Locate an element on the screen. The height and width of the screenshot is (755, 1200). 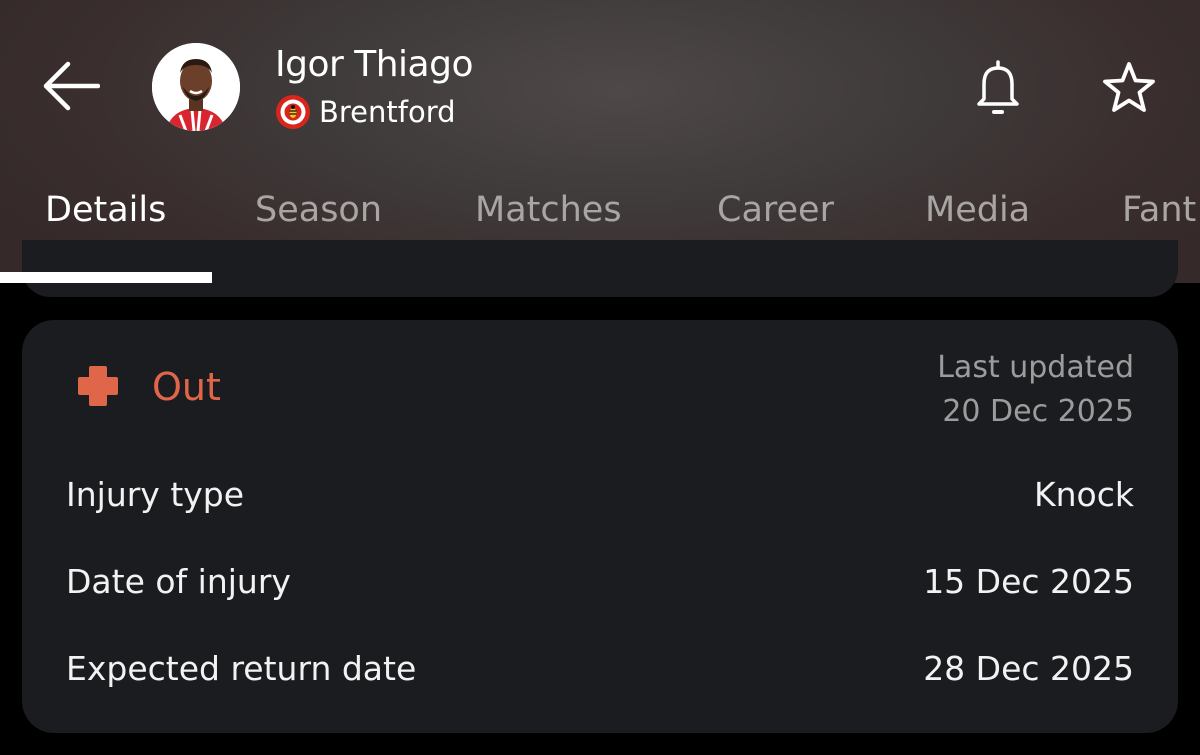
back-button is located at coordinates (70, 86).